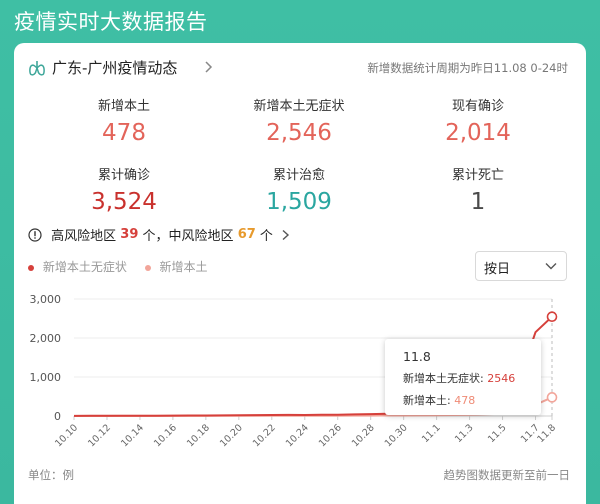  I want to click on x-tick-label: 10.18, so click(198, 435).